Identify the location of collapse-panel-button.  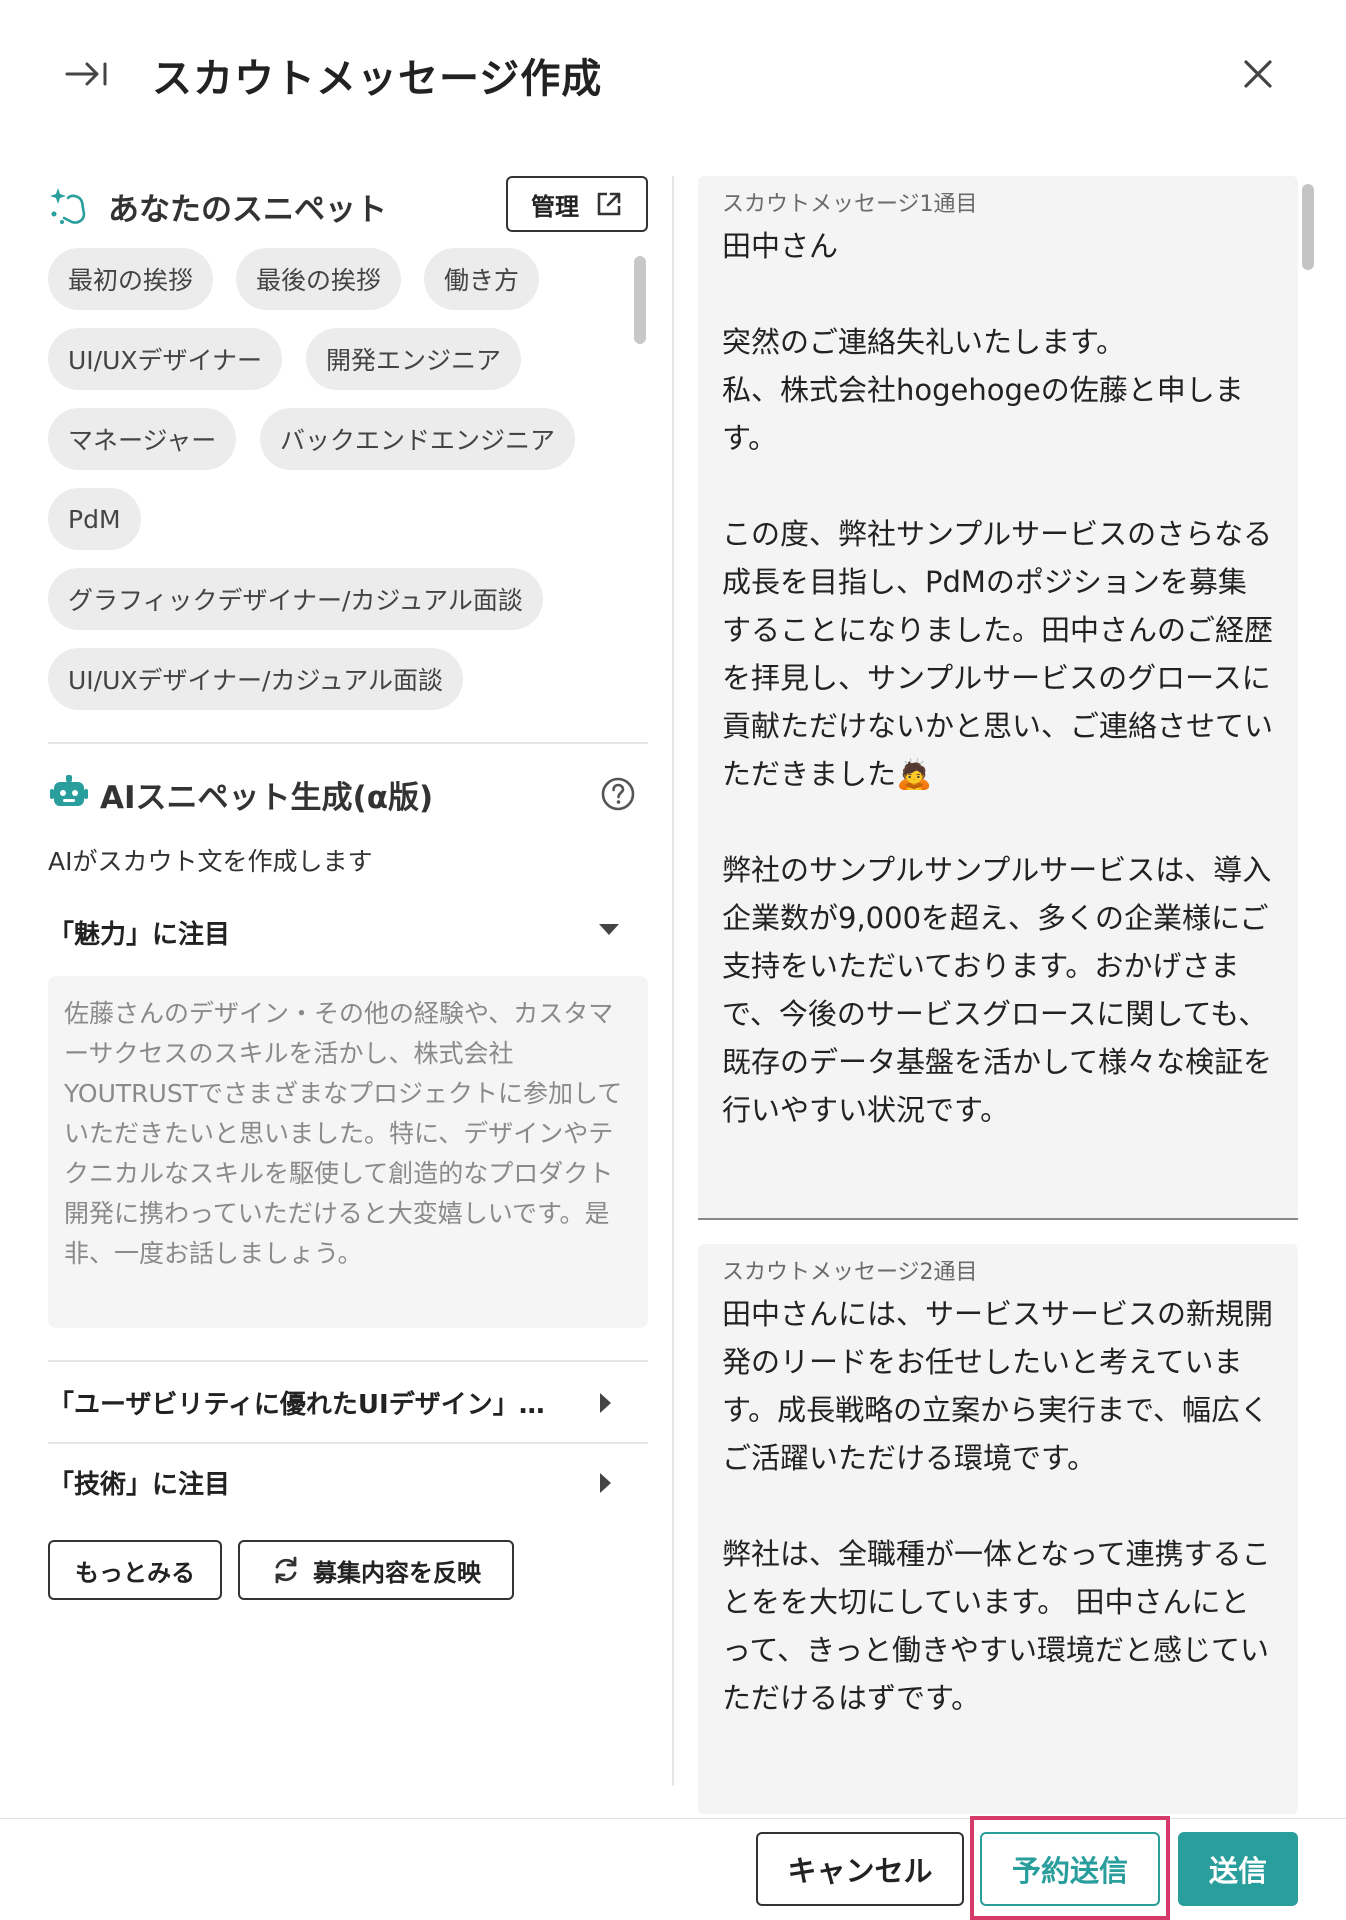
(87, 74).